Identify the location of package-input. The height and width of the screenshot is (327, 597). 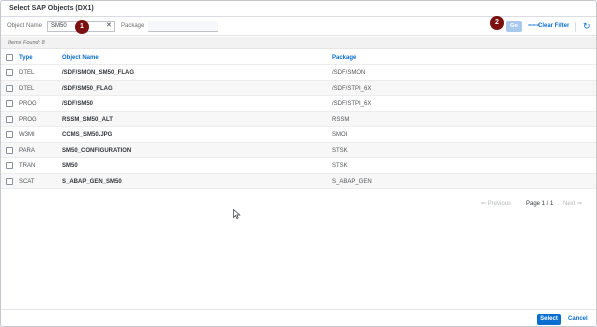
(183, 26).